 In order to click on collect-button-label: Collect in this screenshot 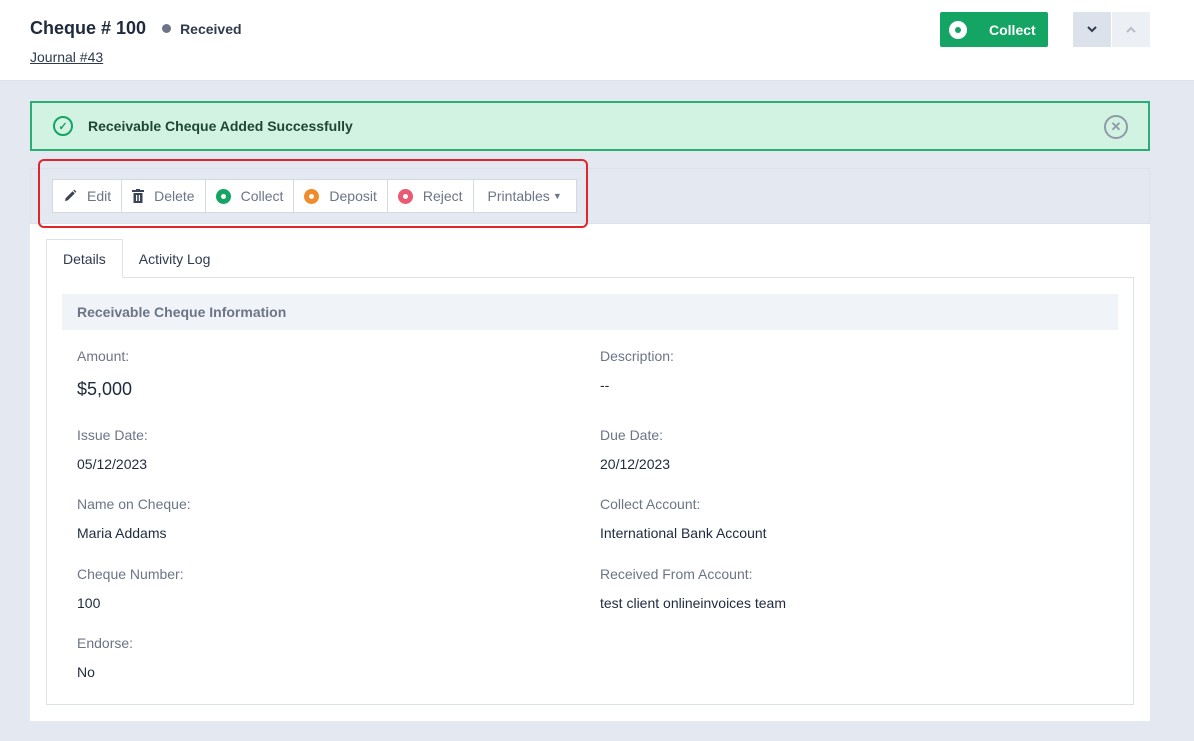, I will do `click(1012, 29)`.